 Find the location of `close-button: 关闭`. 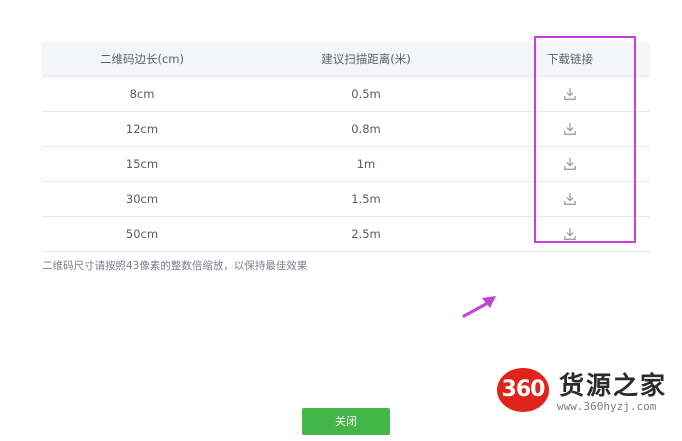

close-button: 关闭 is located at coordinates (346, 421).